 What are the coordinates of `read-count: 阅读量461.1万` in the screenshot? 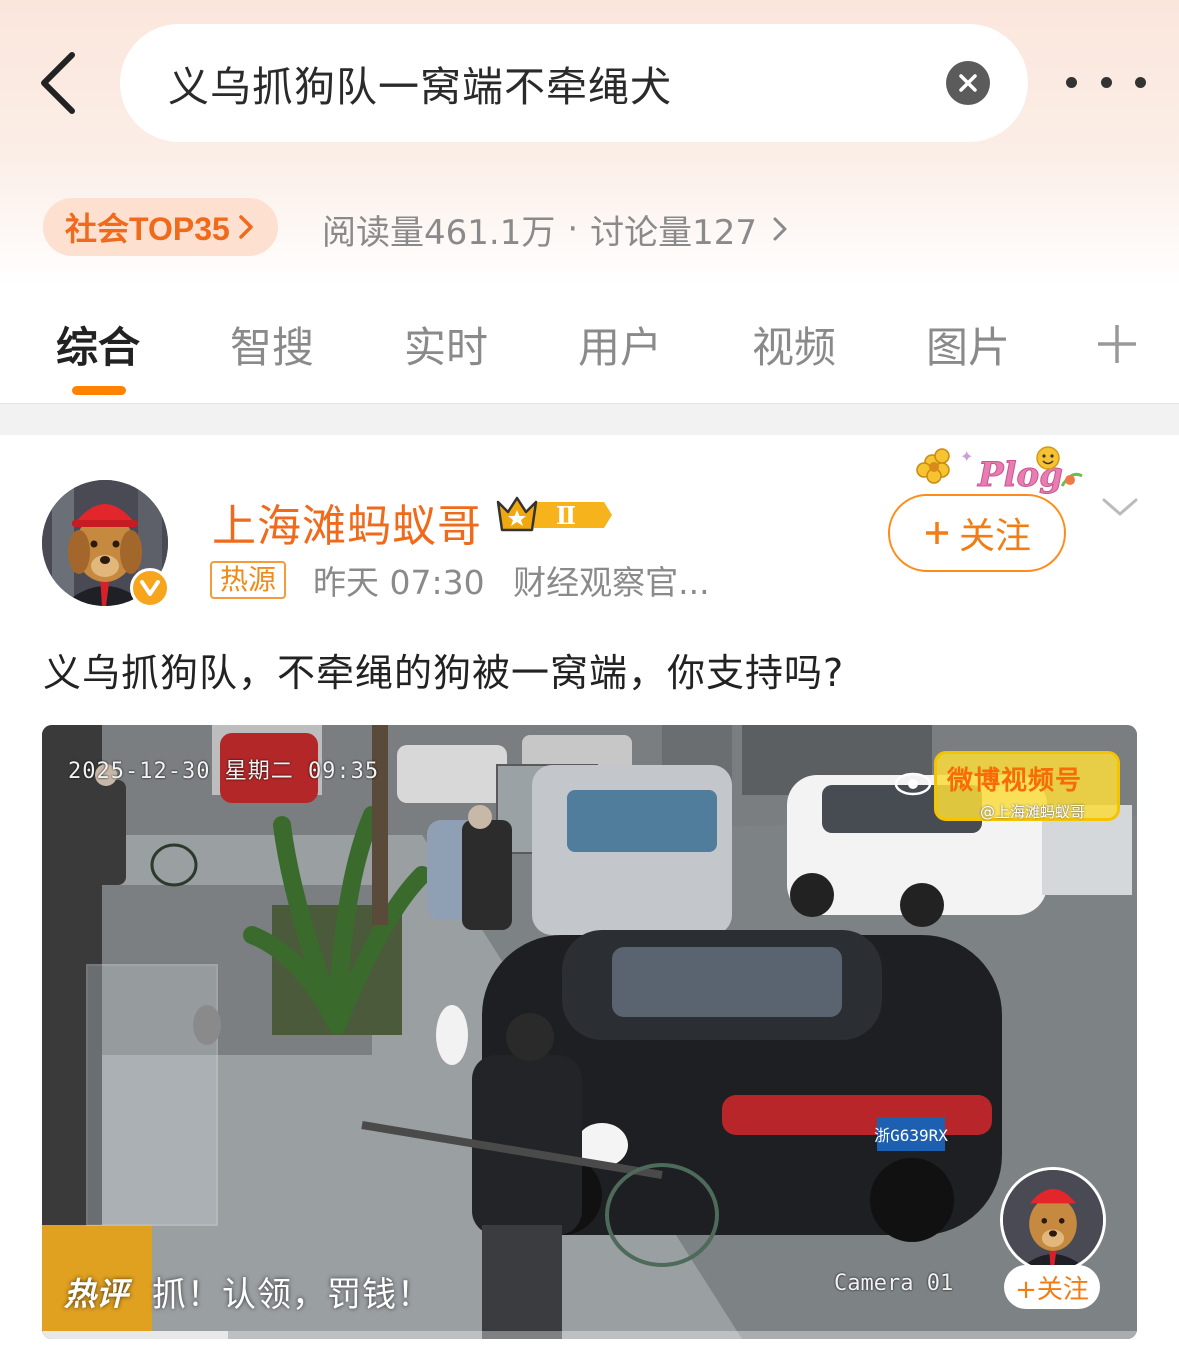 It's located at (439, 232).